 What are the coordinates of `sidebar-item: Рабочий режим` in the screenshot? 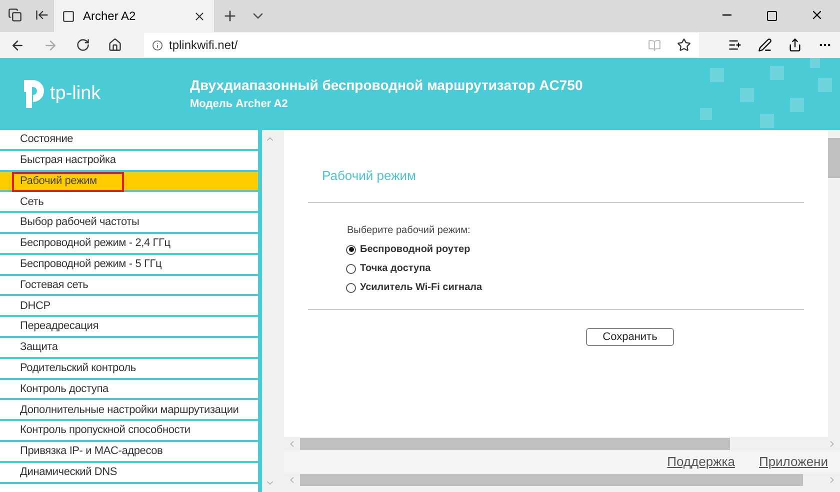 It's located at (129, 182).